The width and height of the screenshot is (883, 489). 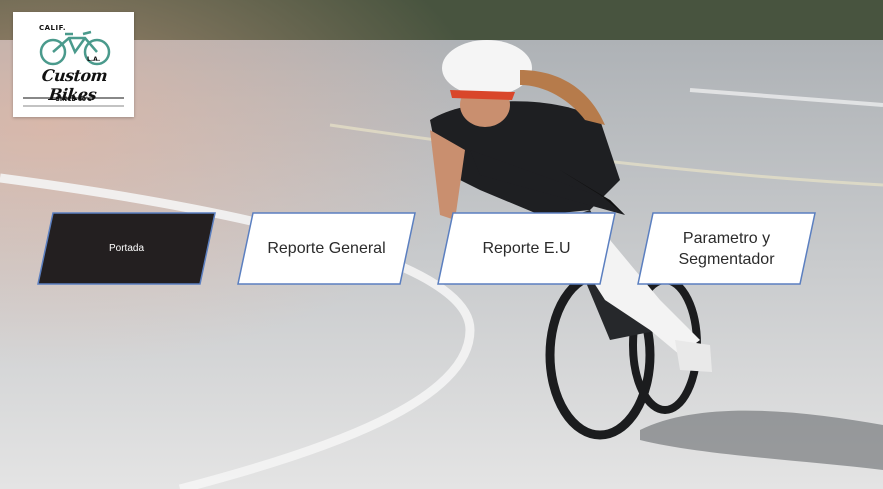 I want to click on reporte-eu-button-label: Reporte E.U, so click(x=526, y=248).